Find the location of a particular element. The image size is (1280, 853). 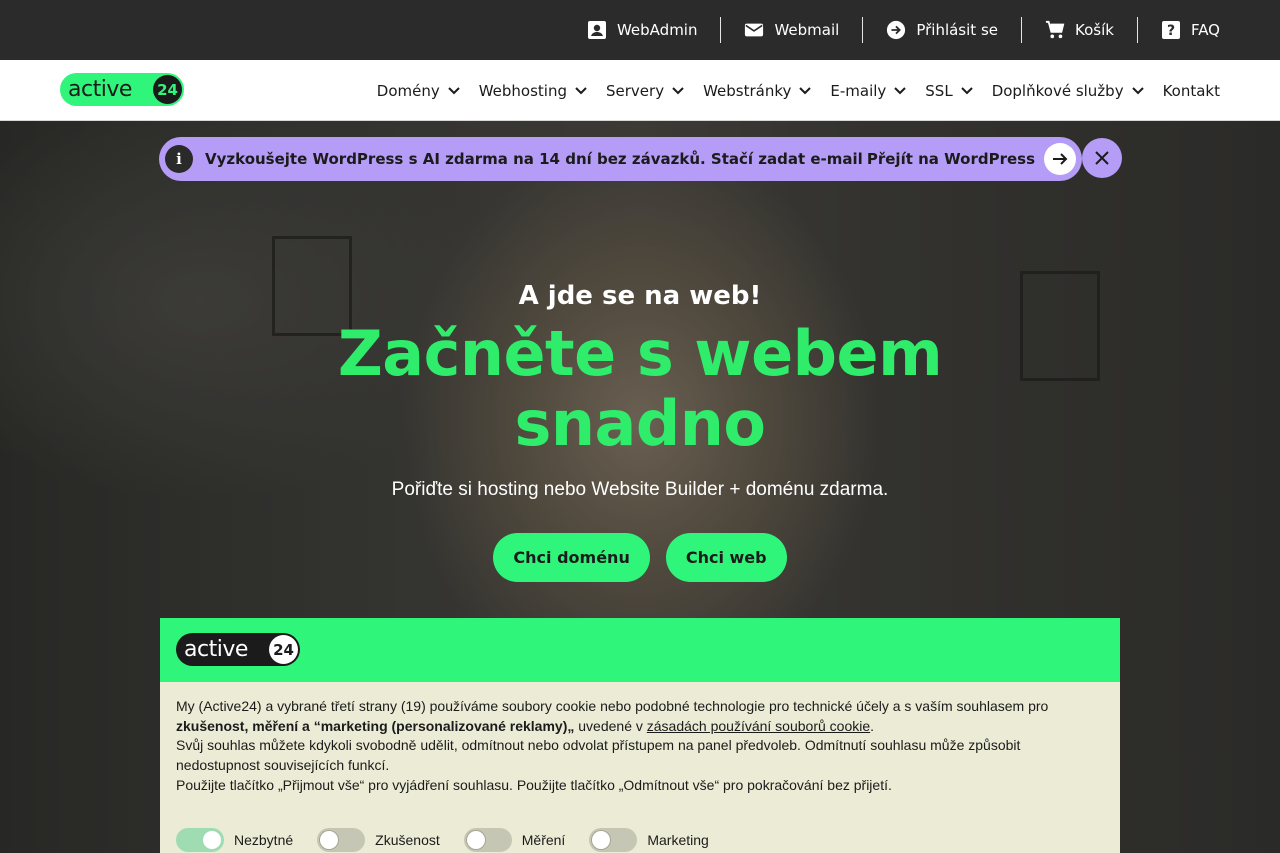

menu-item-emaily: E-maily is located at coordinates (868, 91).